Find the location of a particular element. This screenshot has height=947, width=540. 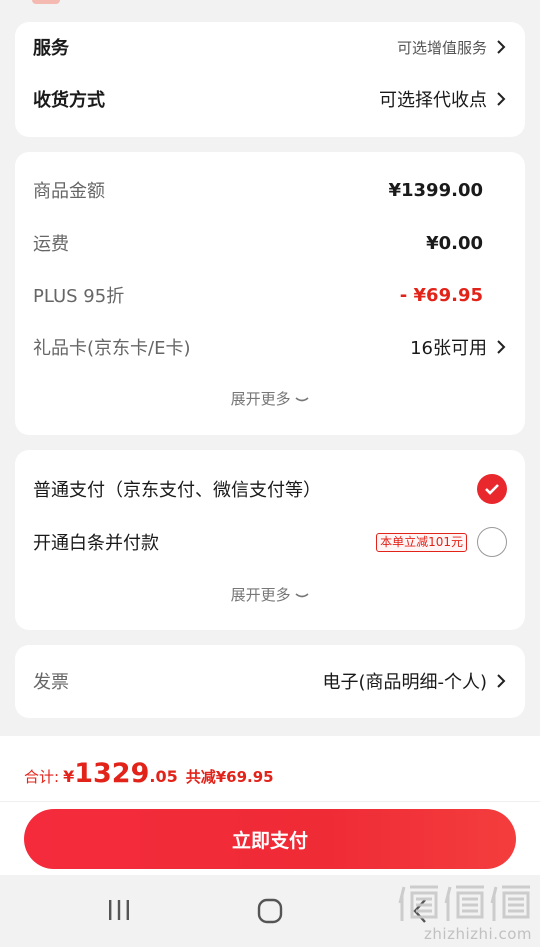

shipping-value: ¥0.00 is located at coordinates (454, 243).